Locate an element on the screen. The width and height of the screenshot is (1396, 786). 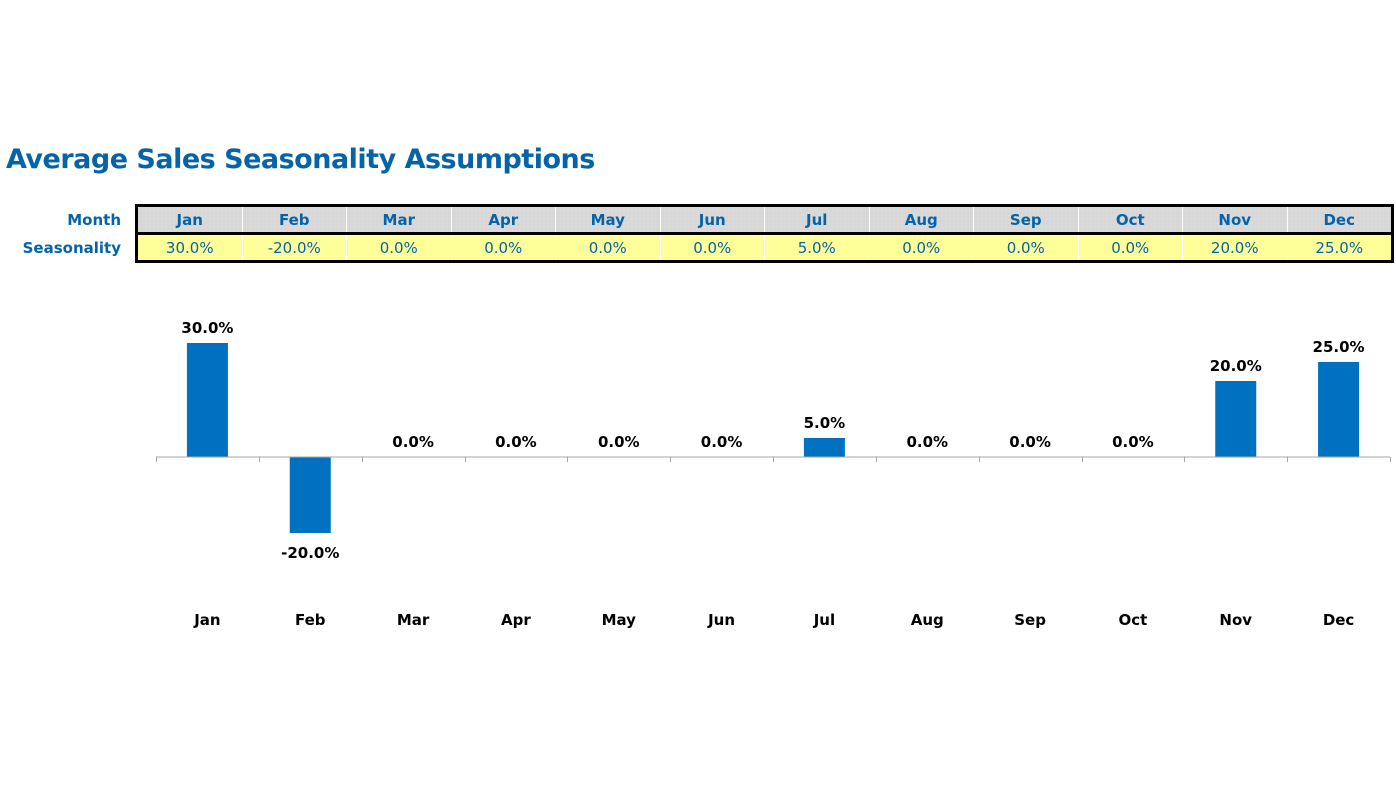
bar-jul is located at coordinates (824, 447).